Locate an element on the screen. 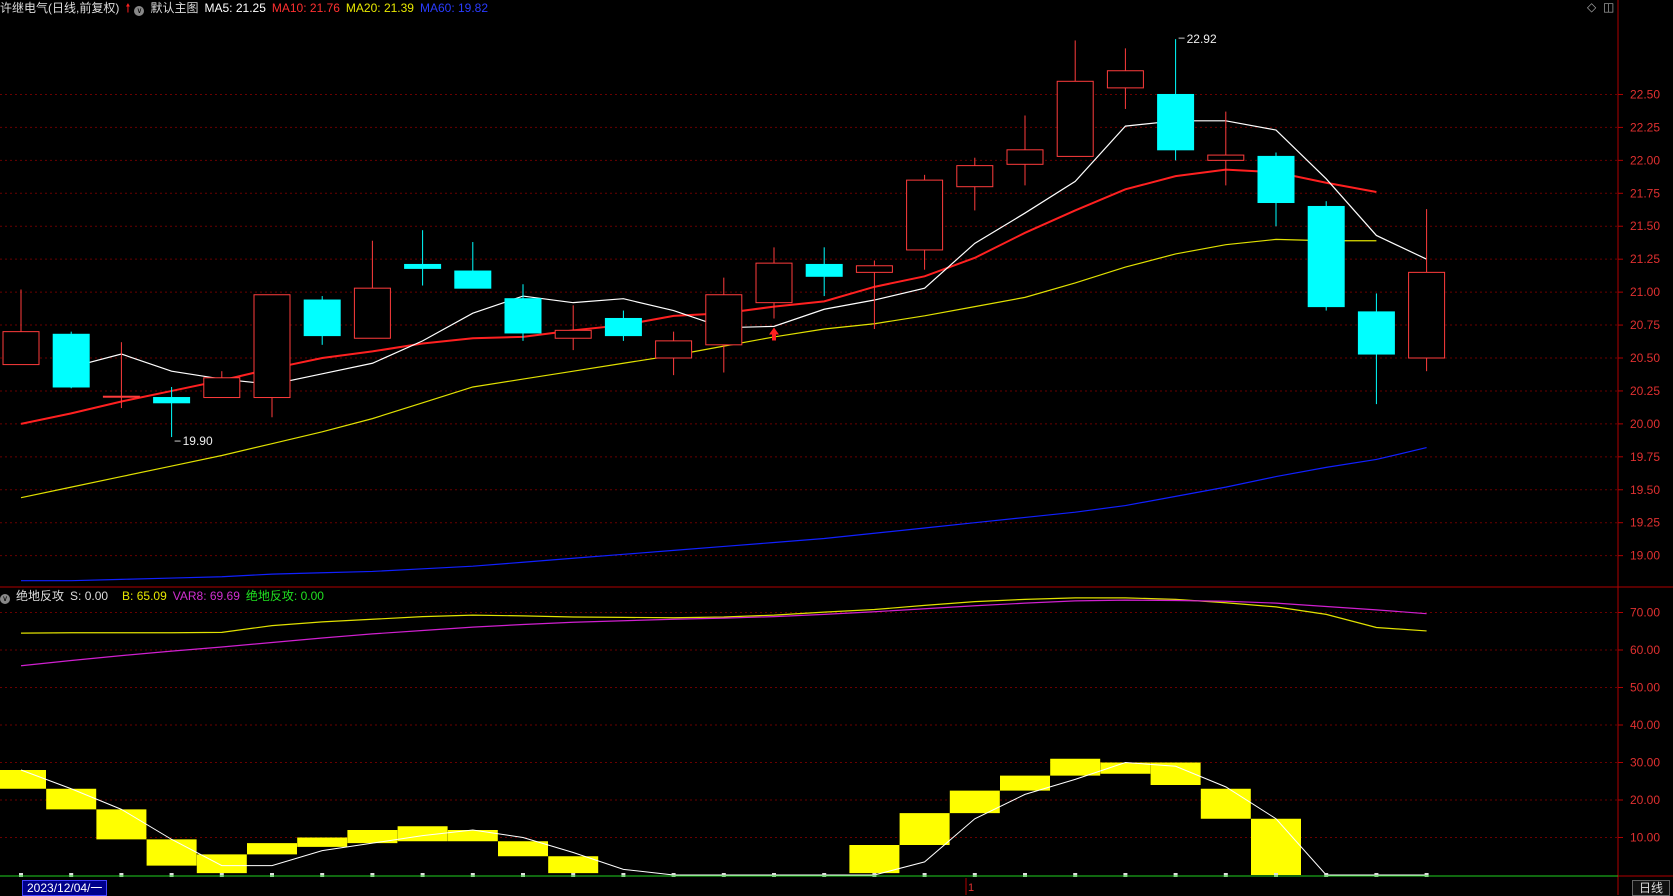 Image resolution: width=1673 pixels, height=896 pixels. sub-y-tick-label: 50.00 is located at coordinates (1645, 688).